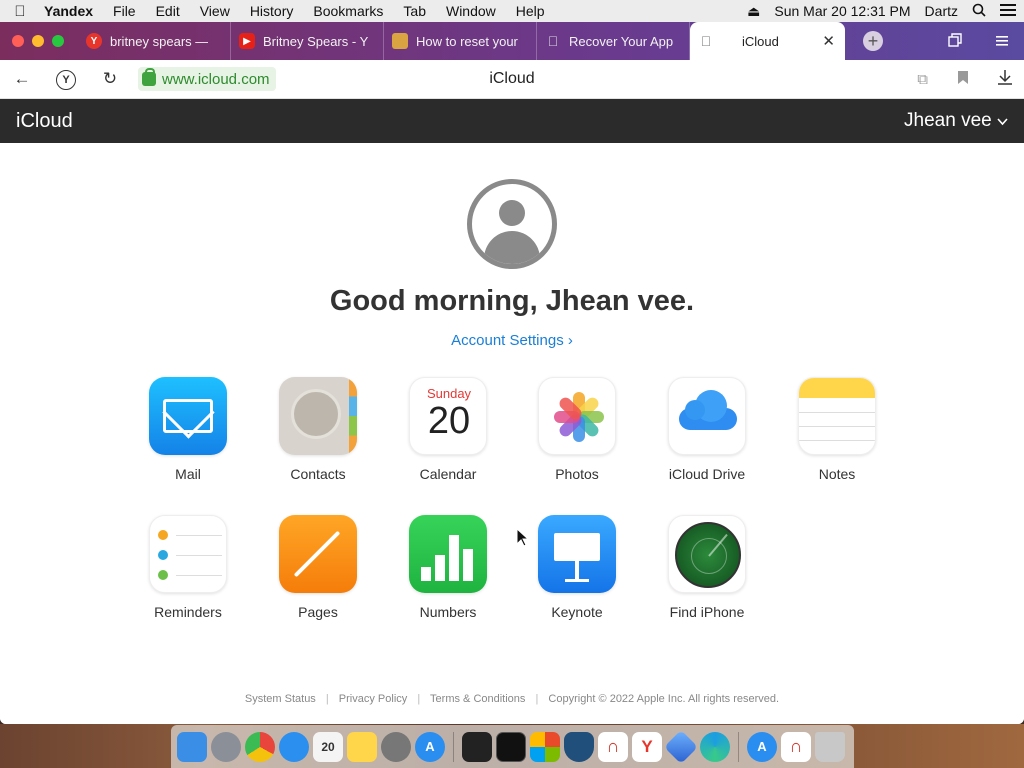 The image size is (1024, 768). Describe the element at coordinates (260, 746) in the screenshot. I see `chrome-icon` at that location.